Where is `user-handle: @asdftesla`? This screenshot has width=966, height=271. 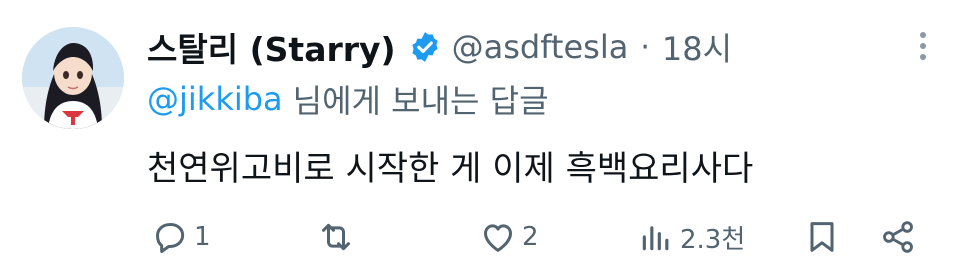
user-handle: @asdftesla is located at coordinates (540, 47).